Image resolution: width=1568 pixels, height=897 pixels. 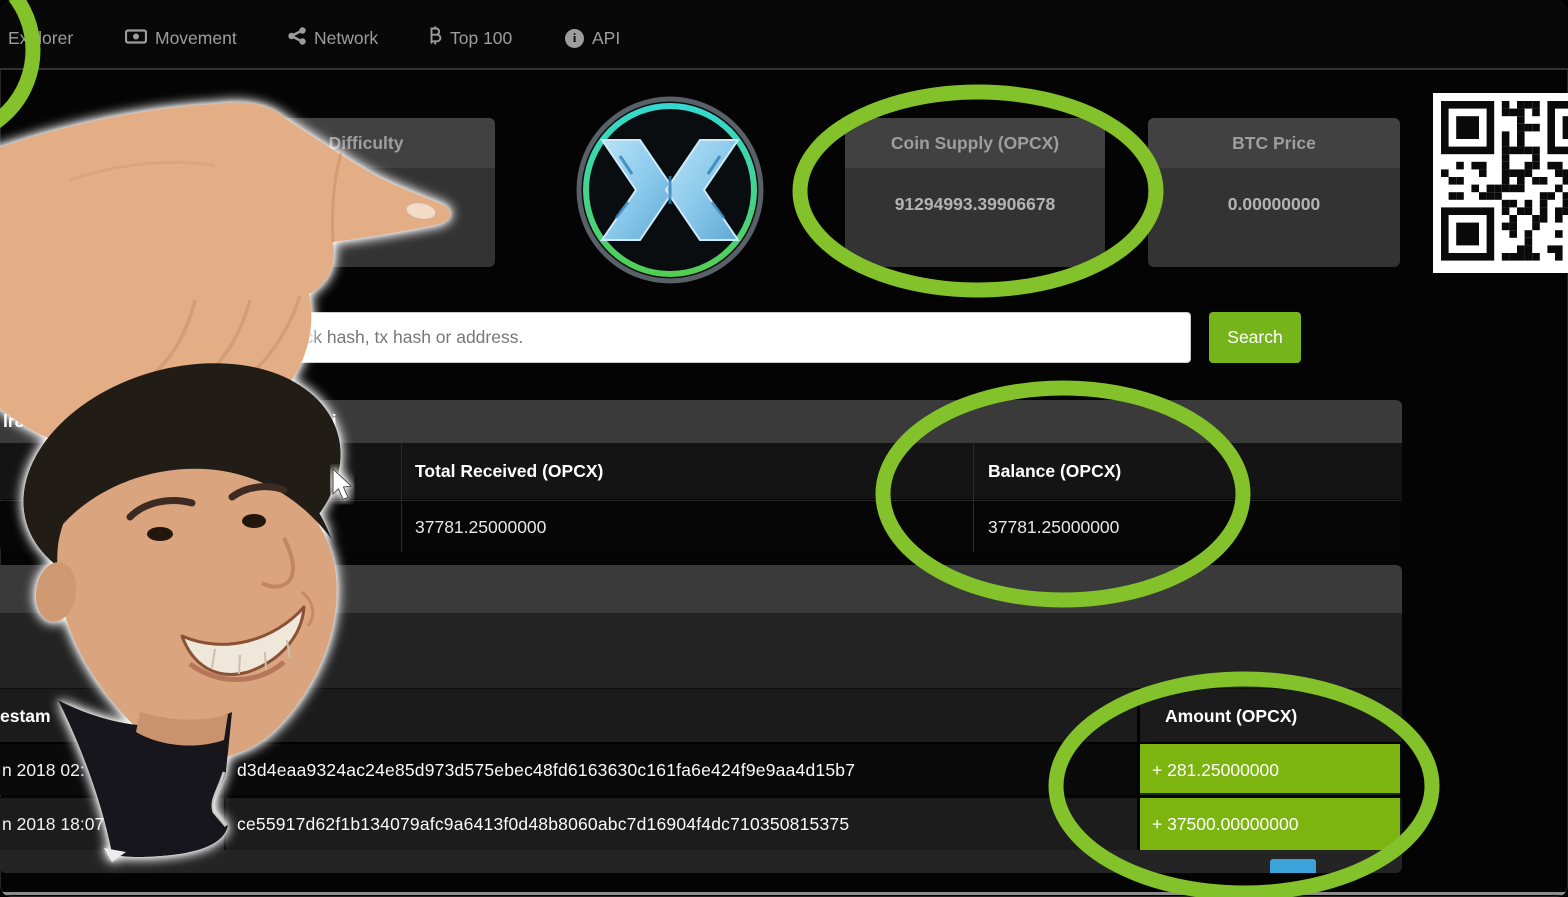 I want to click on share-icon, so click(x=297, y=38).